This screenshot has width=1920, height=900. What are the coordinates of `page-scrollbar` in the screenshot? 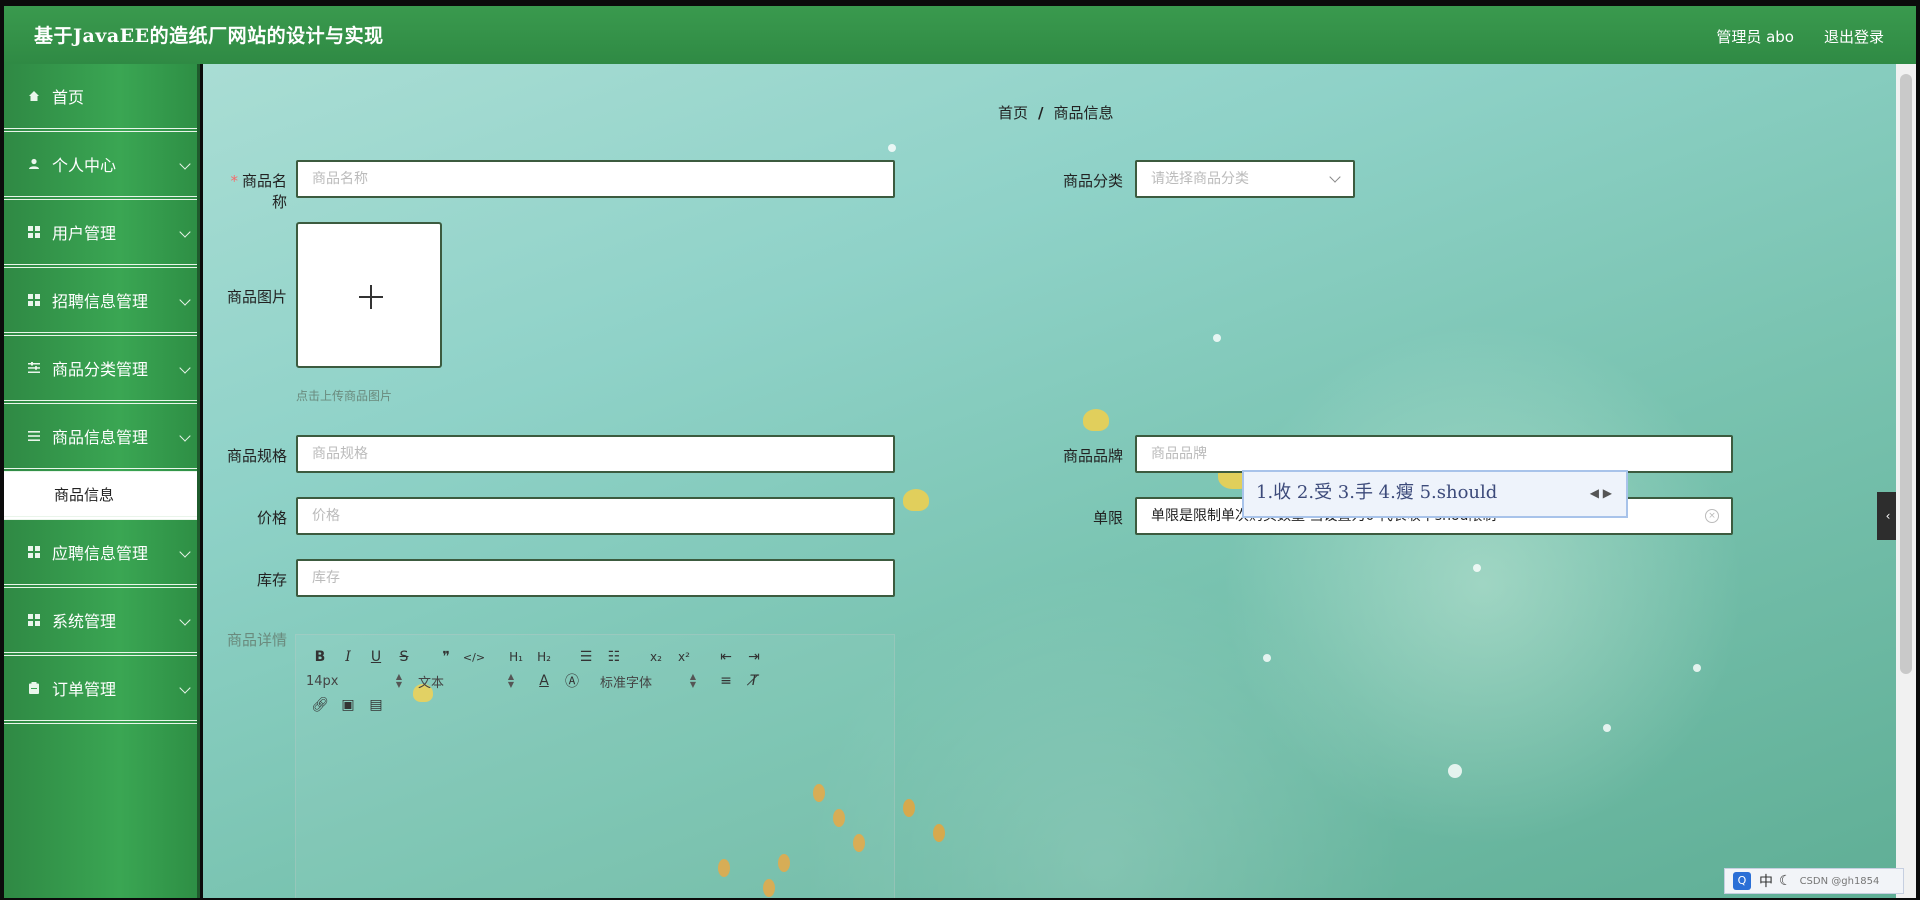 It's located at (1906, 481).